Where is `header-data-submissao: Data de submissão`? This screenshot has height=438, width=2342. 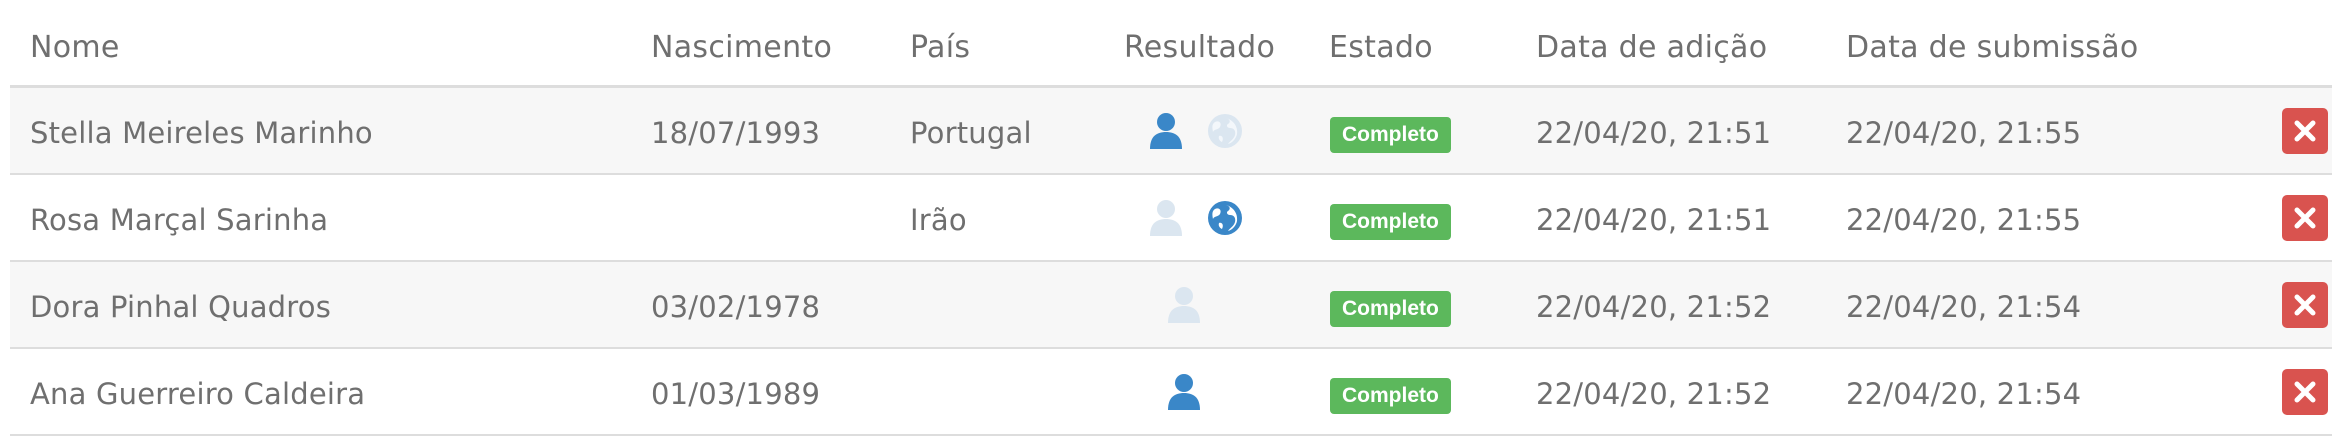
header-data-submissao: Data de submissão is located at coordinates (1992, 47).